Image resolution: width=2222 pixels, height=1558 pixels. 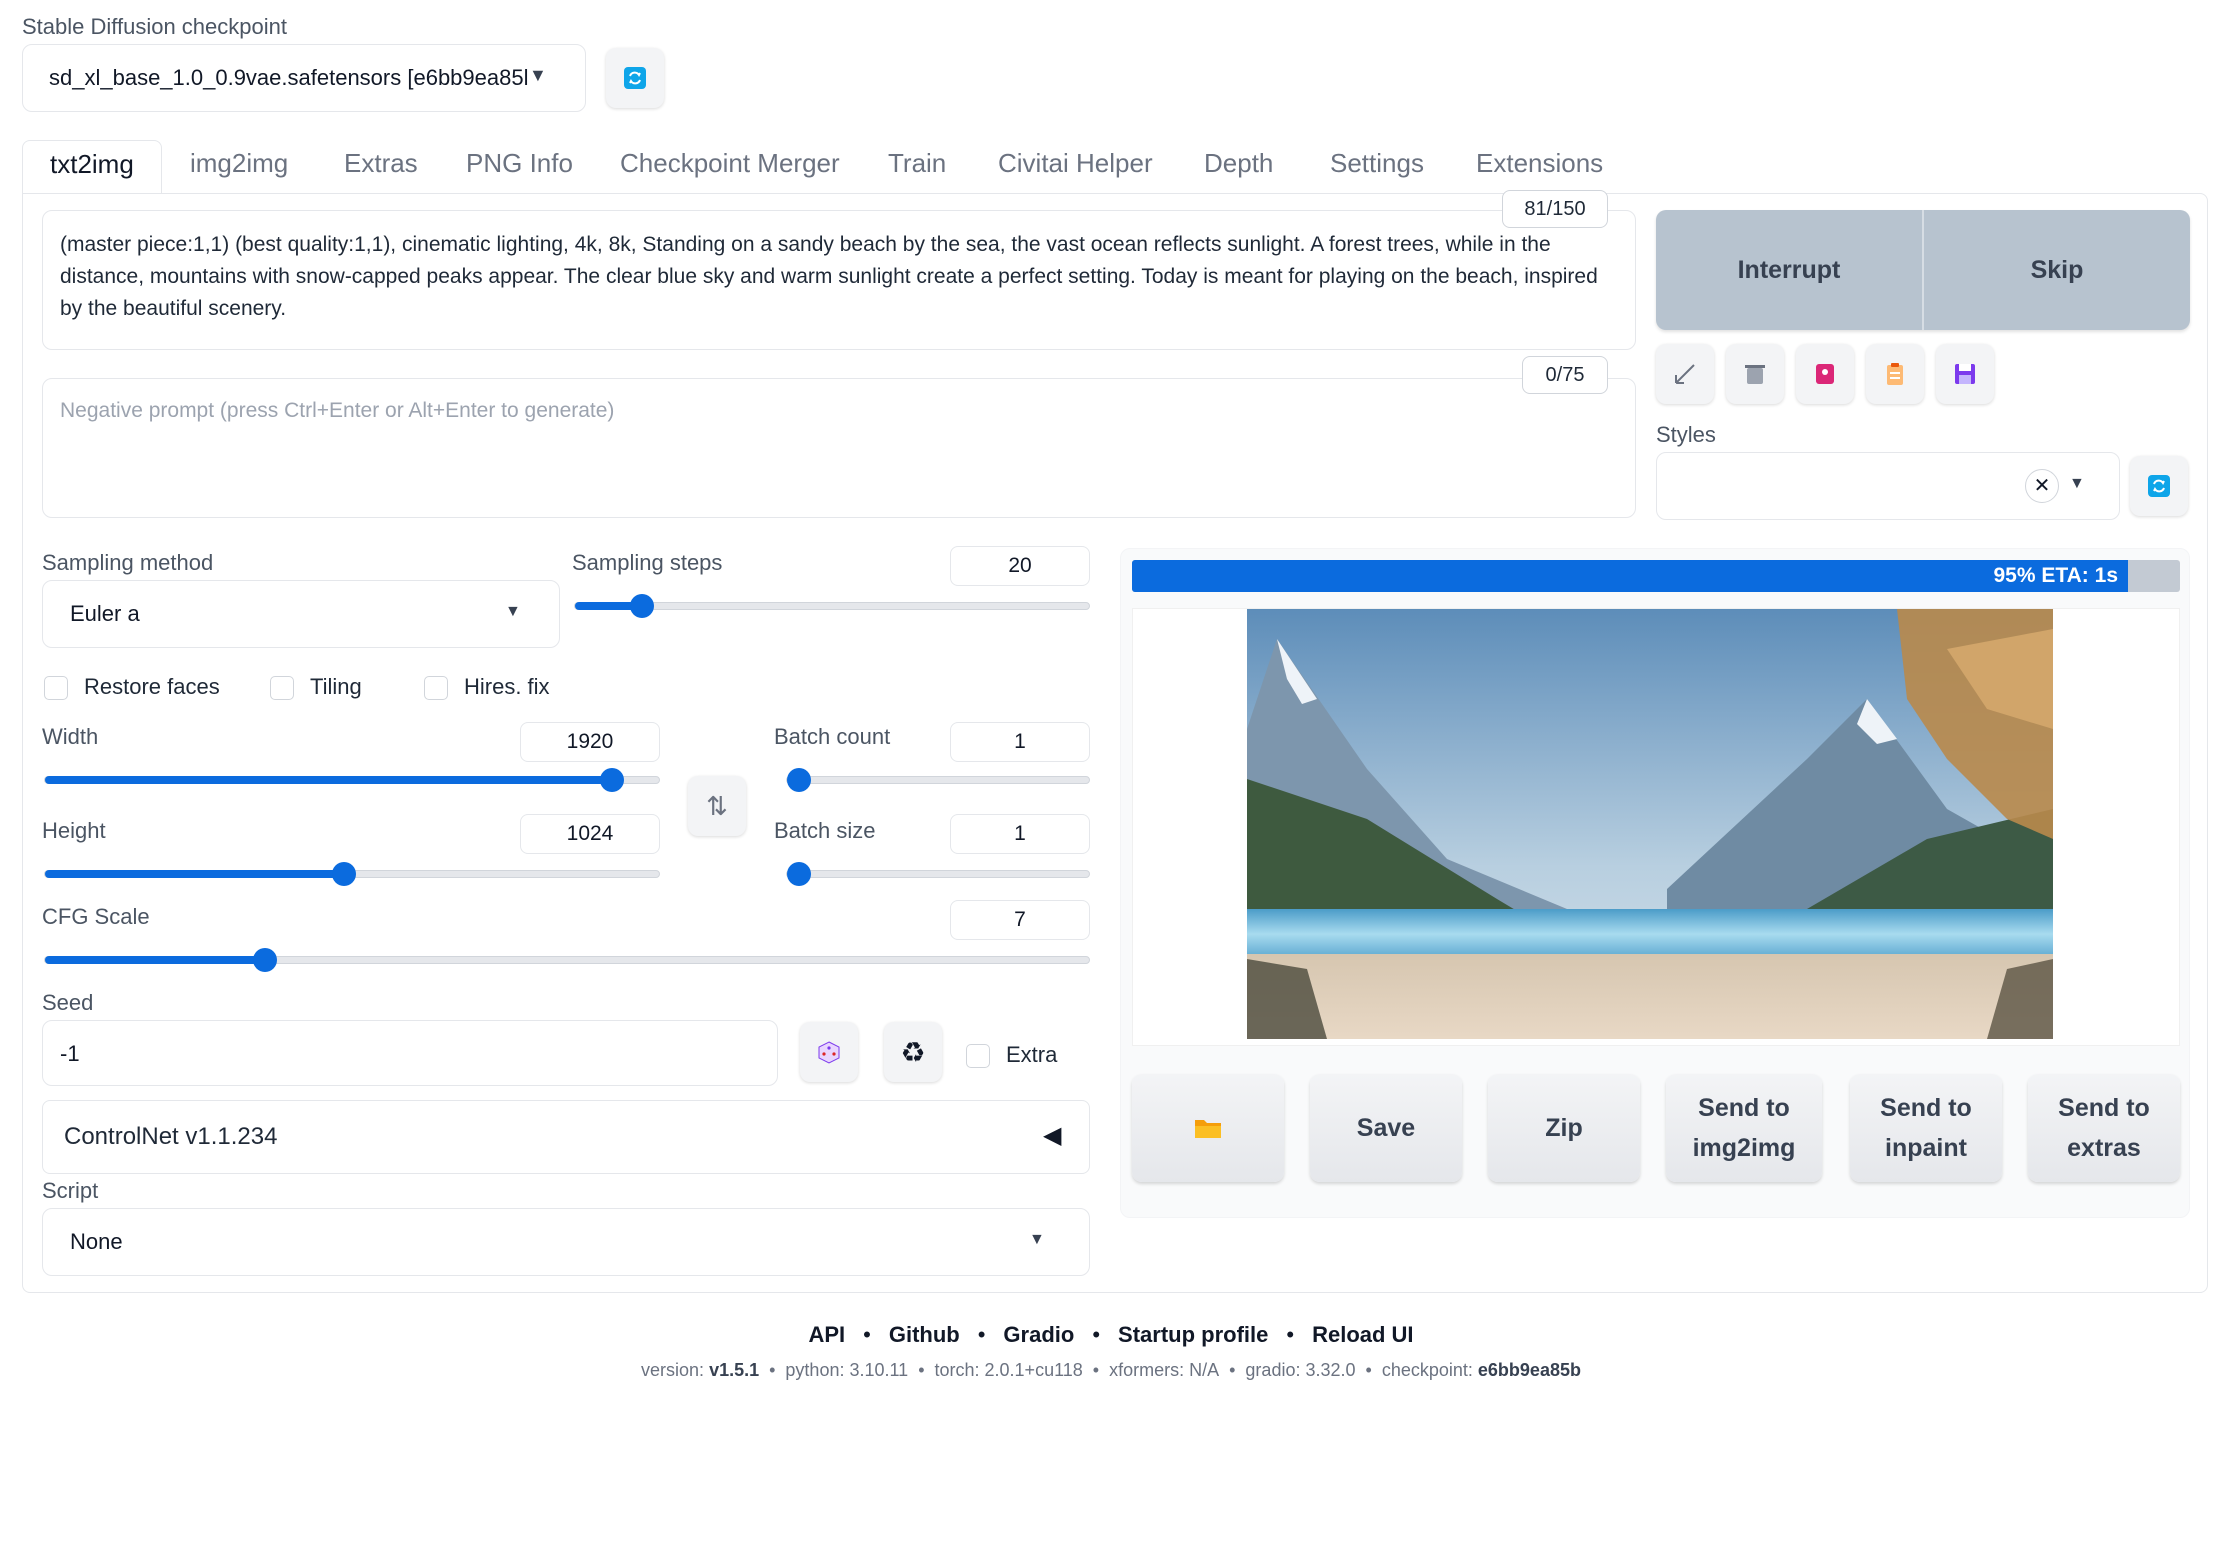 What do you see at coordinates (92, 164) in the screenshot?
I see `tab-txt2img-label: txt2img` at bounding box center [92, 164].